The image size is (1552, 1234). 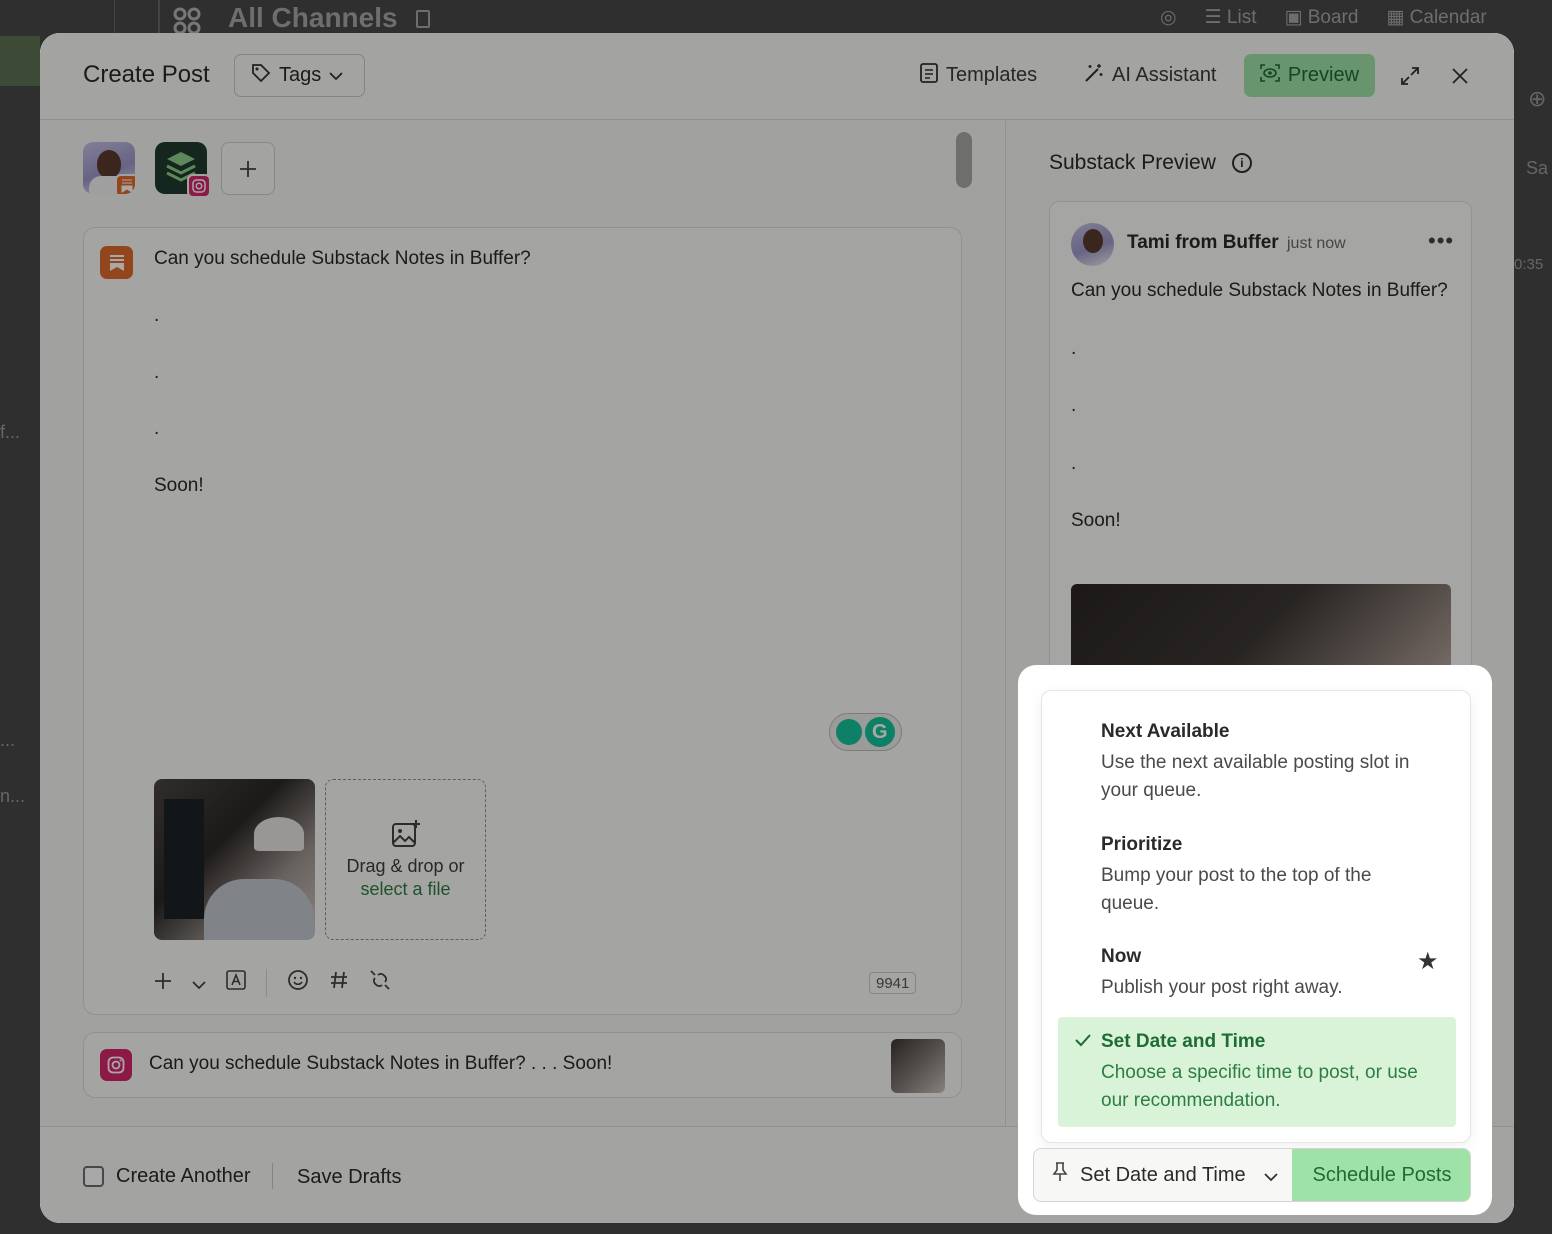 I want to click on link-shortener-icon, so click(x=380, y=983).